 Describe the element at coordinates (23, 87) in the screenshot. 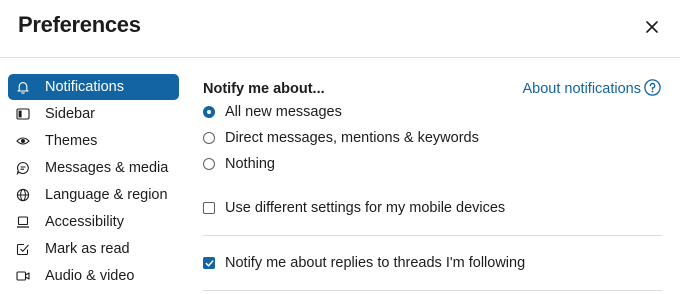

I see `bell-icon` at that location.